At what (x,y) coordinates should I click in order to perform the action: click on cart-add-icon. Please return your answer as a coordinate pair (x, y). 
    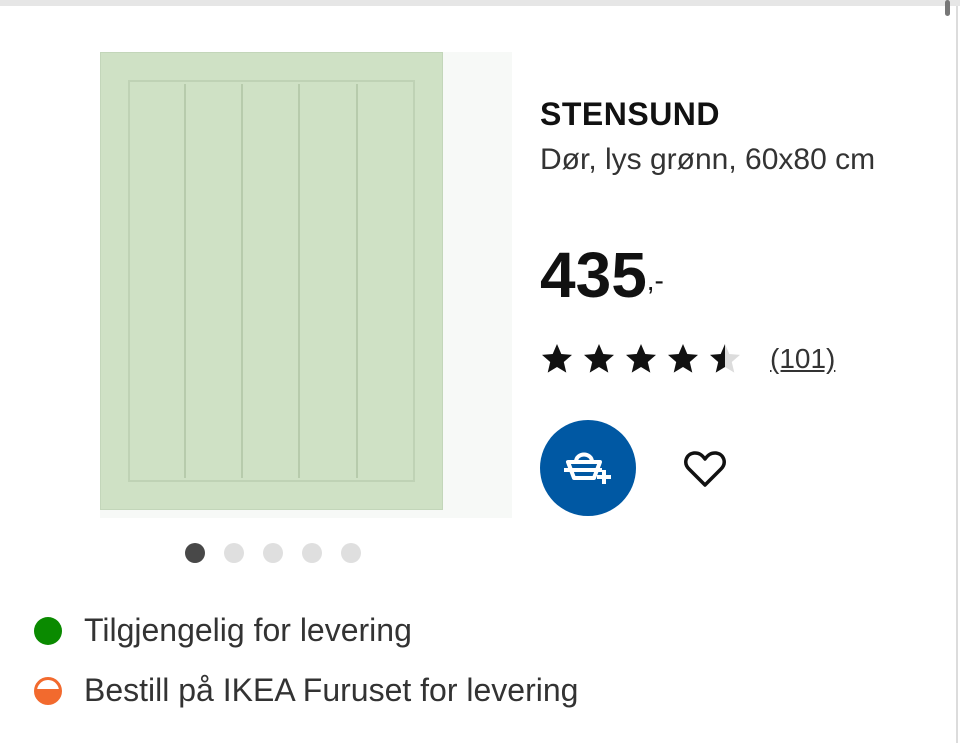
    Looking at the image, I should click on (587, 468).